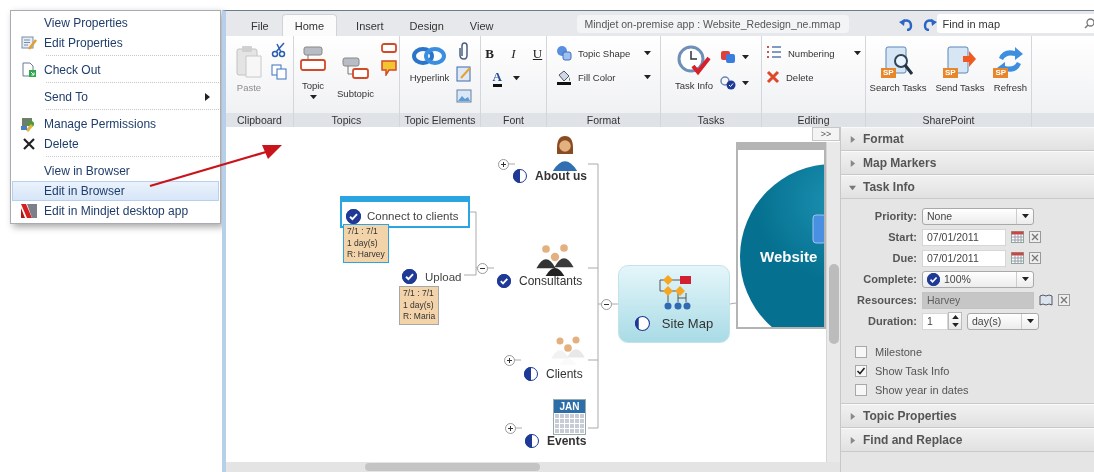  I want to click on ribbon-button: Fill Color, so click(603, 77).